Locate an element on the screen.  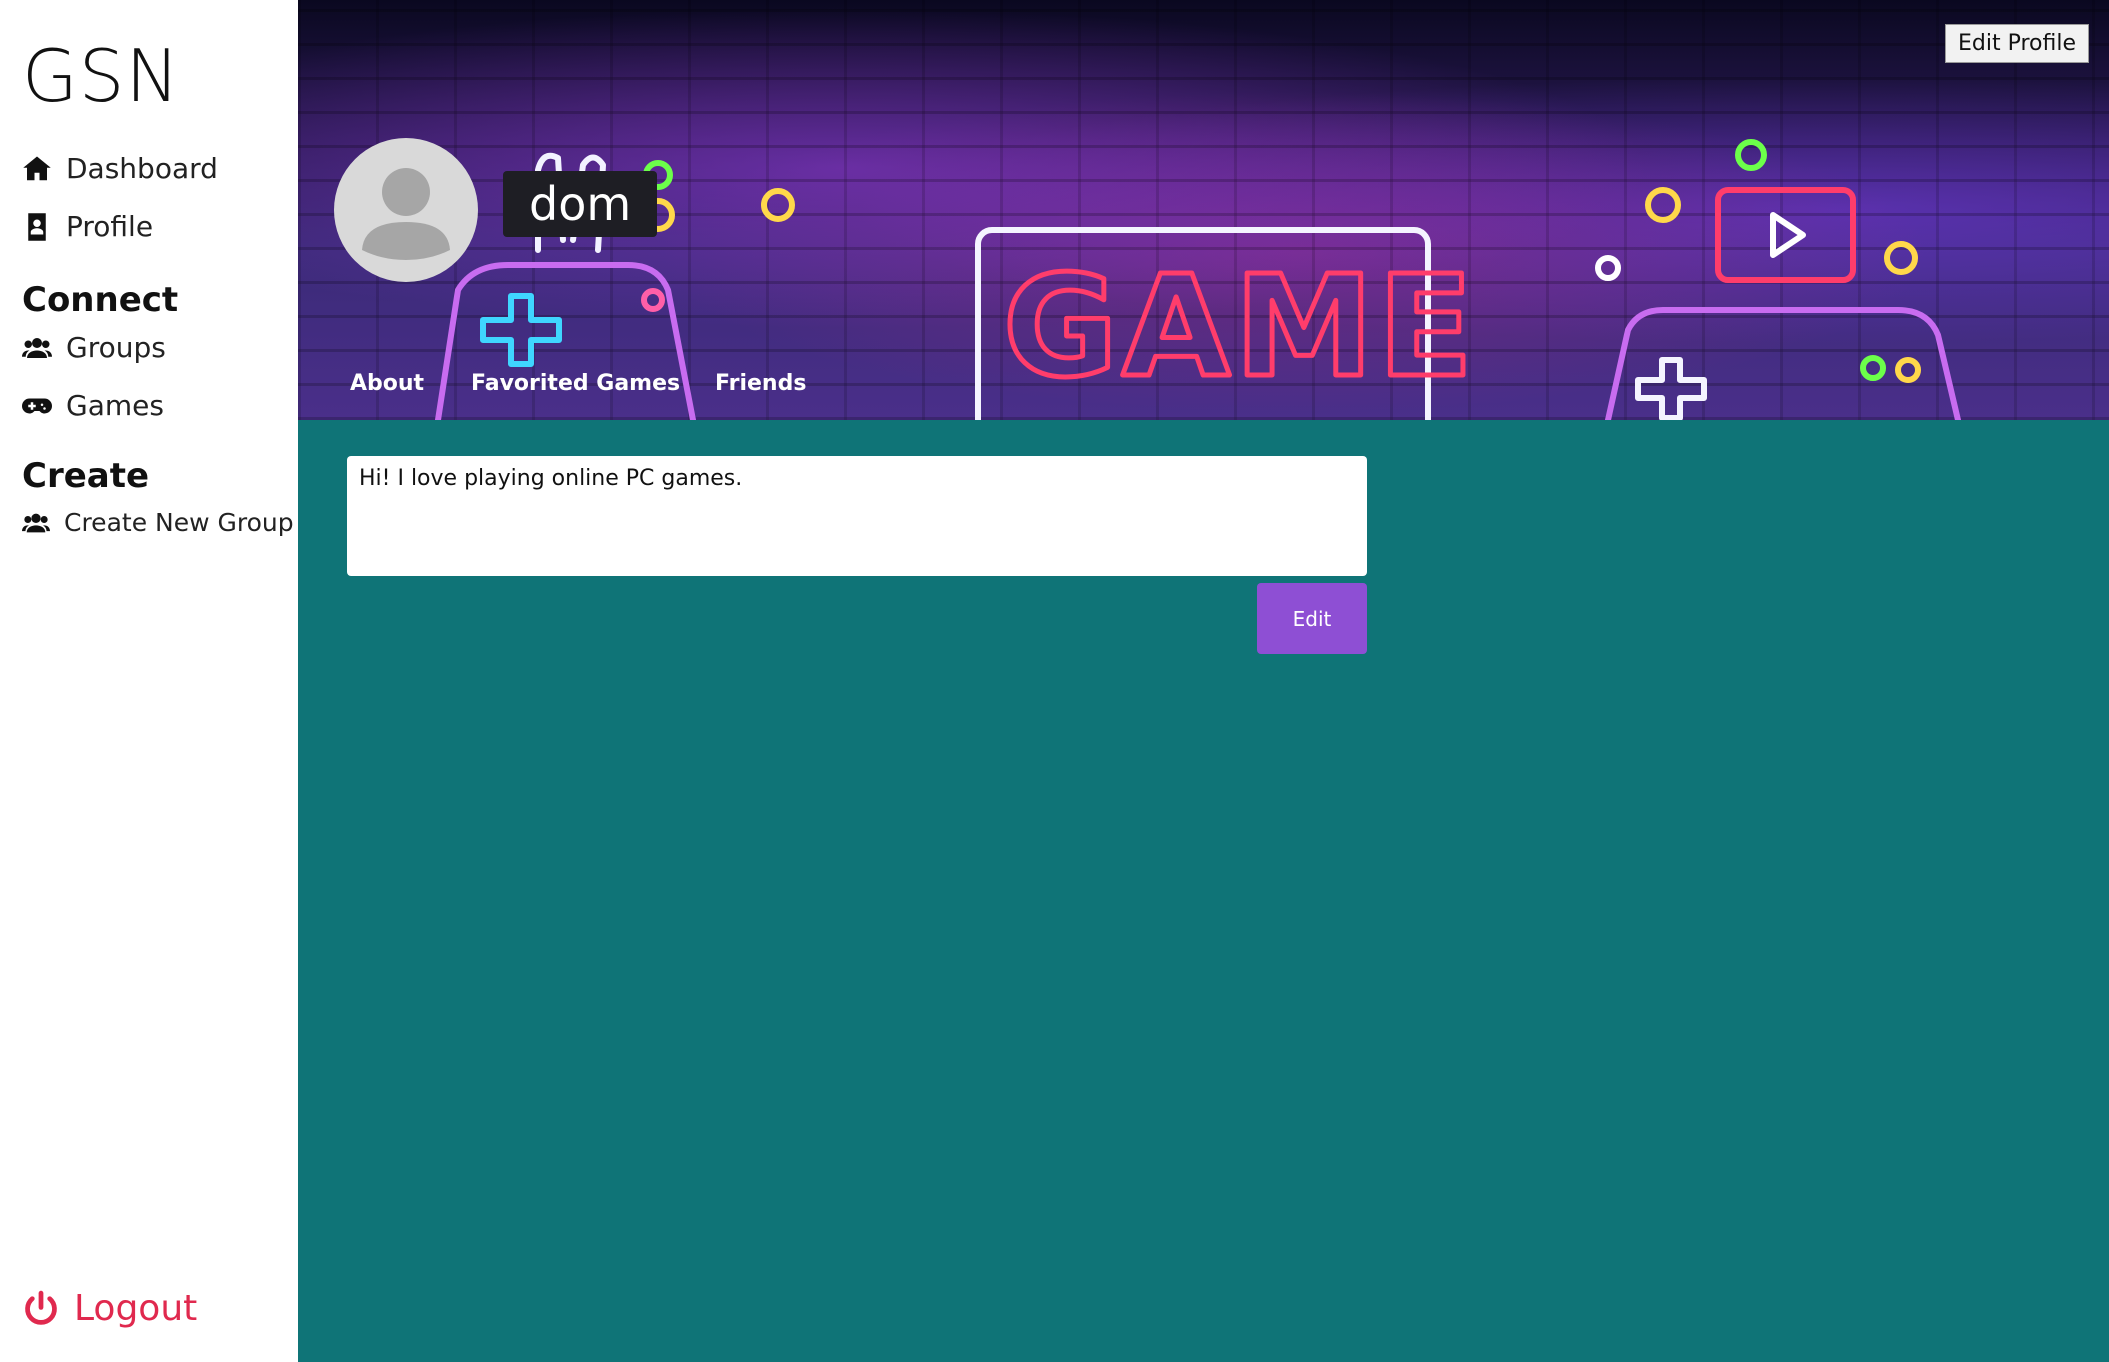
username: dom is located at coordinates (580, 204).